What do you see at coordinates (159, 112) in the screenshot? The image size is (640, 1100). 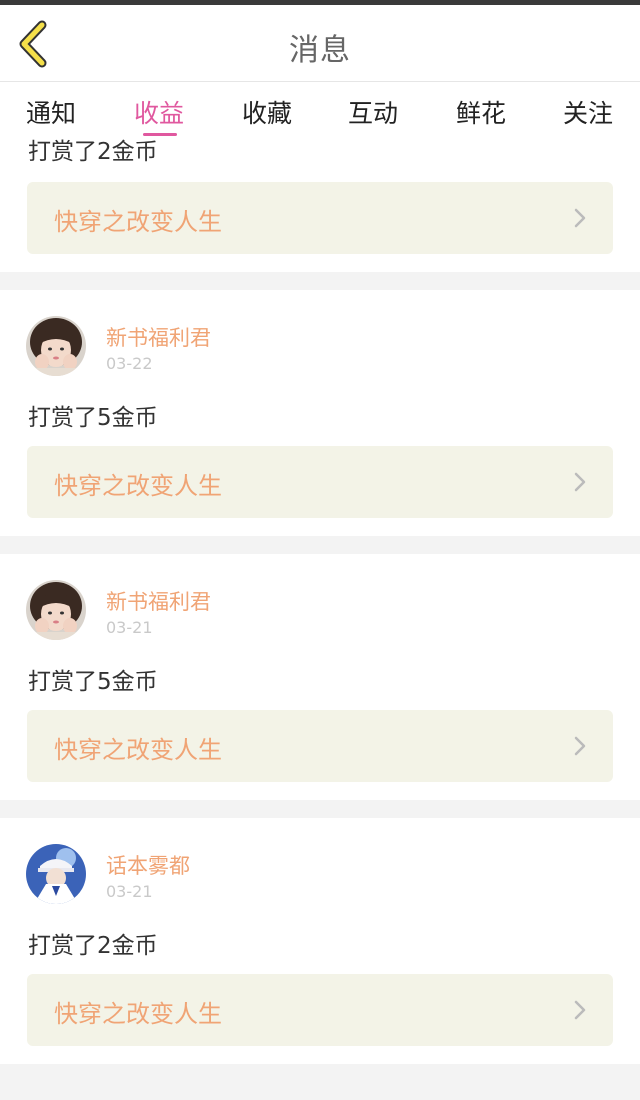 I see `tab-earnings: 收益` at bounding box center [159, 112].